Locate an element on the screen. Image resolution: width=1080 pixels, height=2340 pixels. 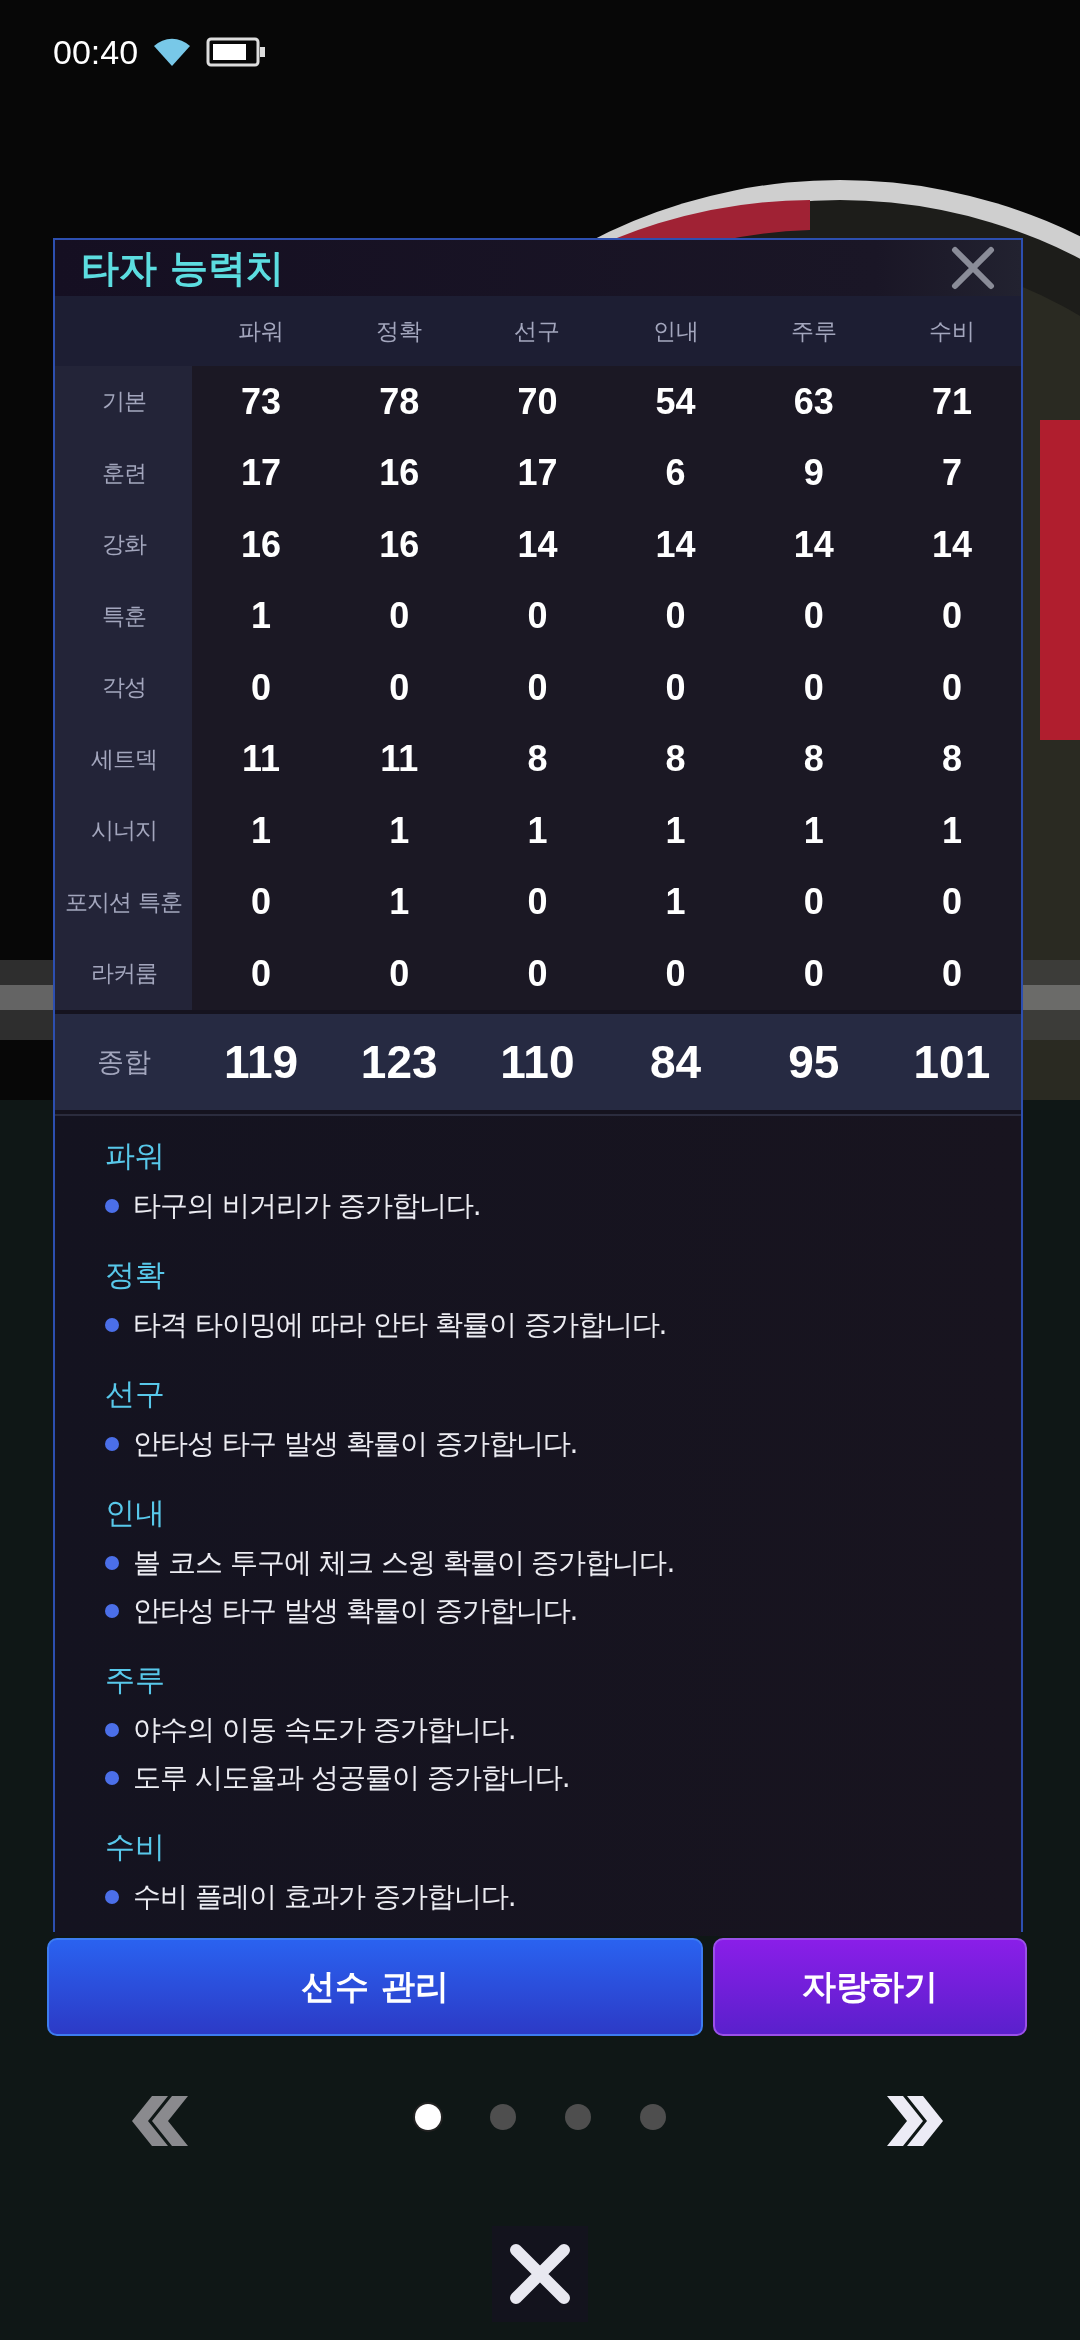
row-label: 기본 is located at coordinates (123, 402).